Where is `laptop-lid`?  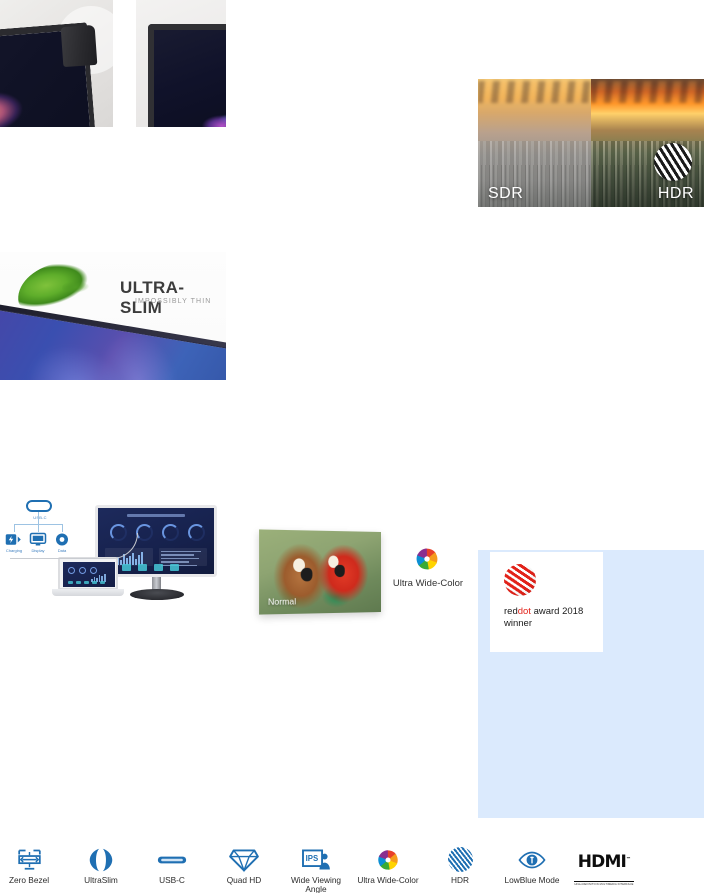 laptop-lid is located at coordinates (88, 573).